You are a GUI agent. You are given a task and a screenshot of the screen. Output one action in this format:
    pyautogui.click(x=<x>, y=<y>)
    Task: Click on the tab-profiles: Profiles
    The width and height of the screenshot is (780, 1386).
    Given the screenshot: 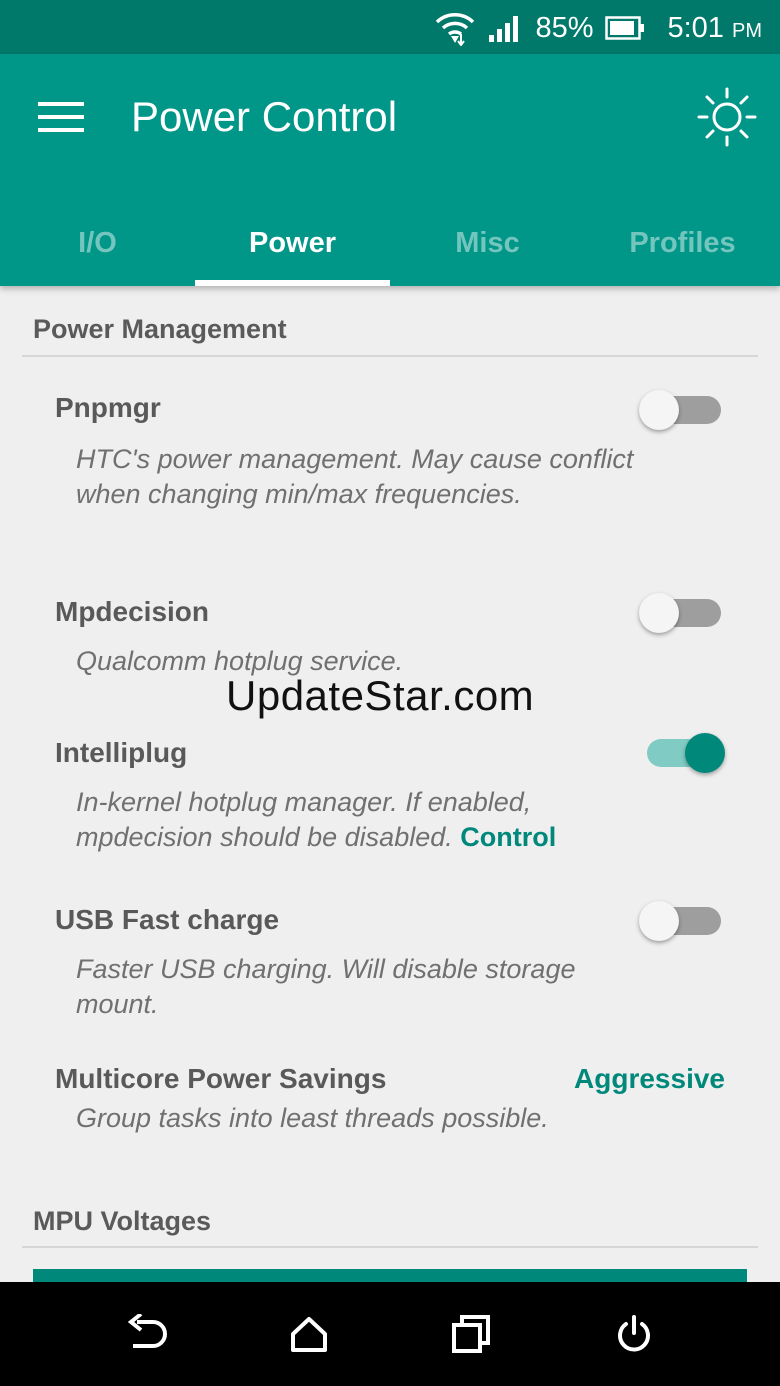 What is the action you would take?
    pyautogui.click(x=682, y=243)
    